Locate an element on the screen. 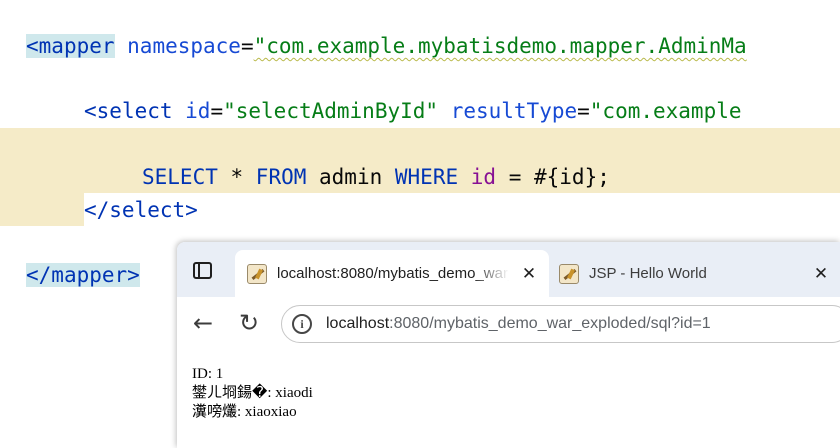 This screenshot has width=840, height=448. code-line-sql: SELECT * FROM admin WHERE id = #{id}; is located at coordinates (376, 177).